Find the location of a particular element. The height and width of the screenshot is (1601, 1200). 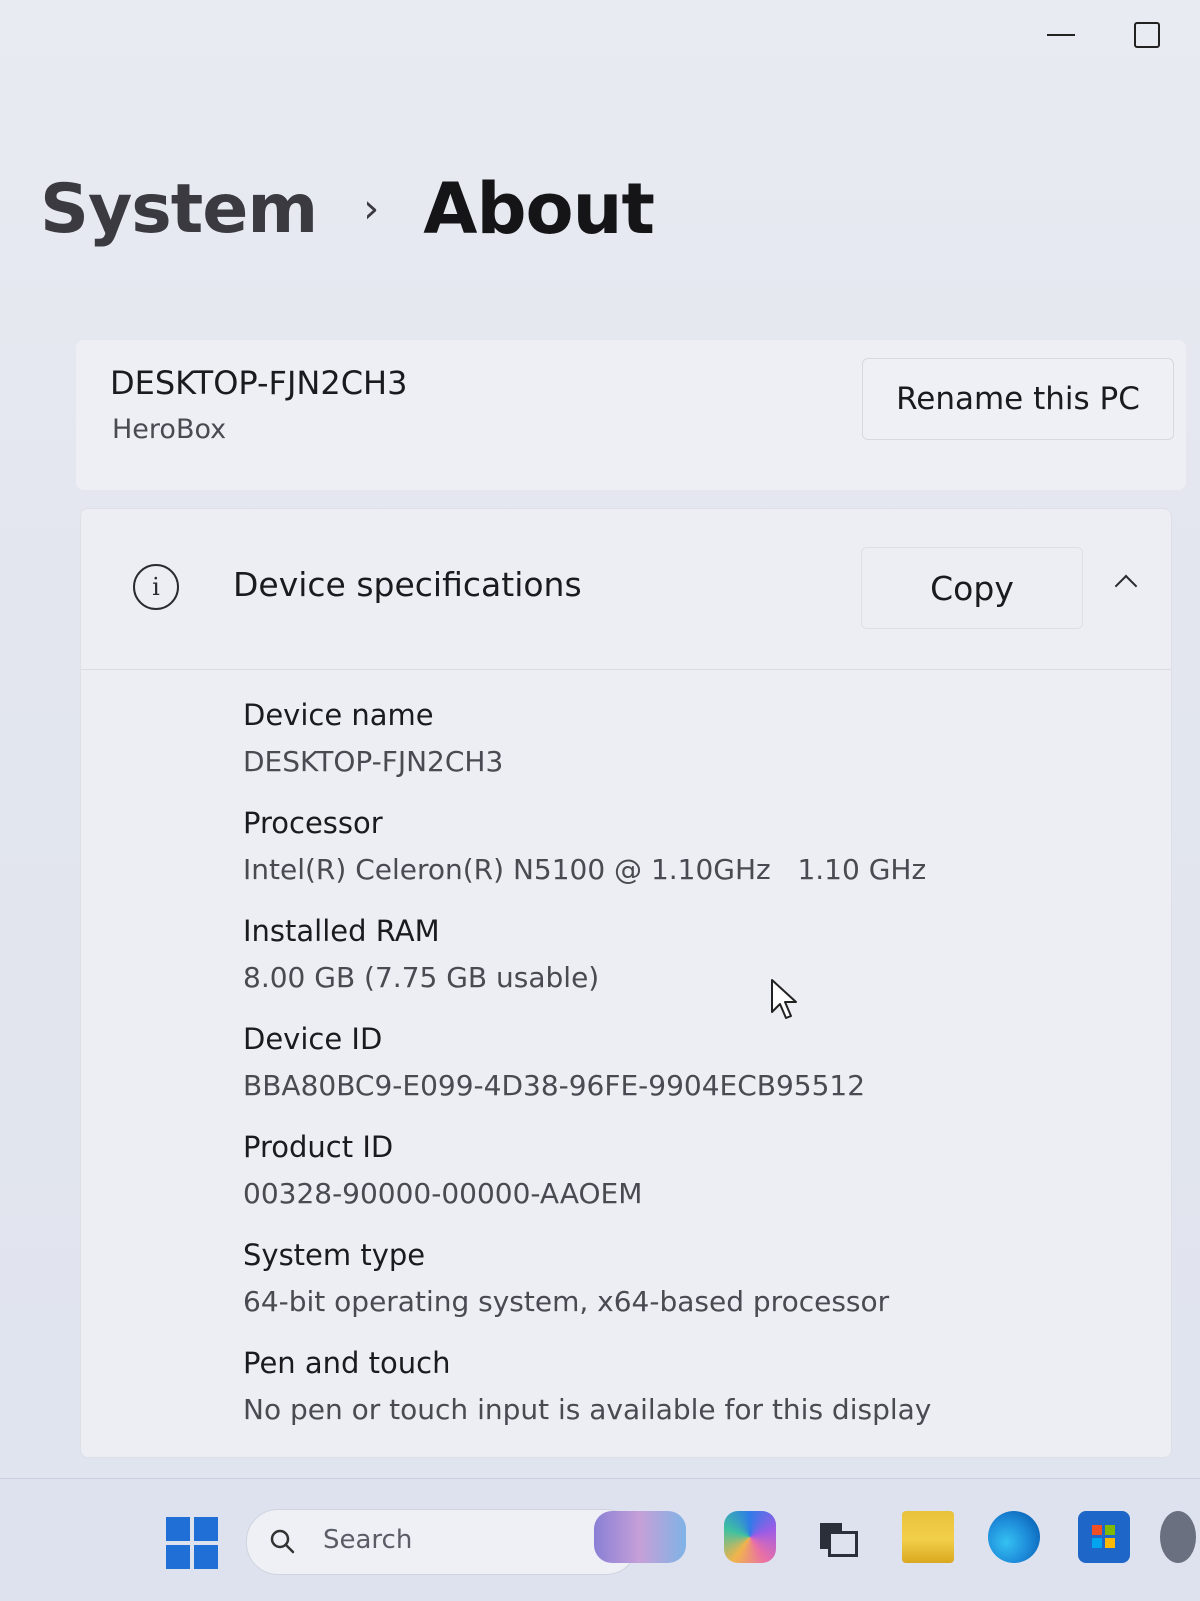

breadcrumb-chevron-icon: › is located at coordinates (371, 209).